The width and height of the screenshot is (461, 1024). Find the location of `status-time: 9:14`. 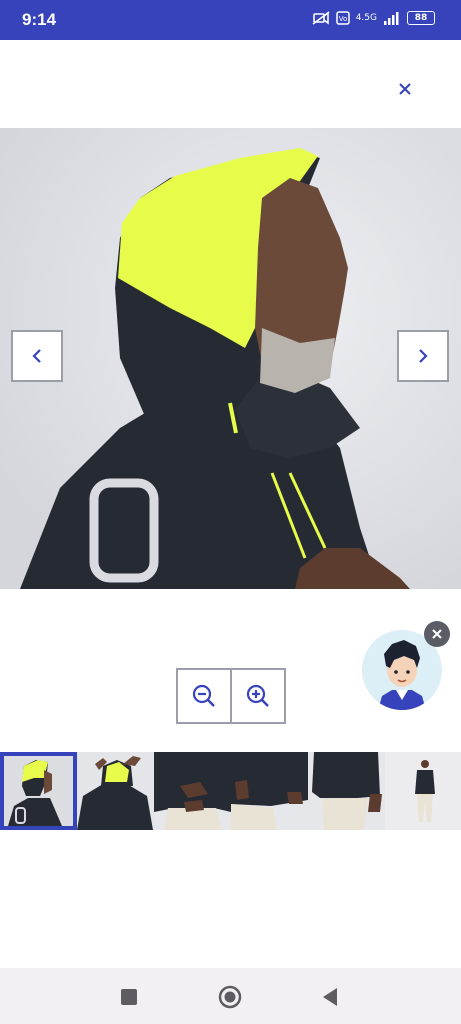

status-time: 9:14 is located at coordinates (39, 19).